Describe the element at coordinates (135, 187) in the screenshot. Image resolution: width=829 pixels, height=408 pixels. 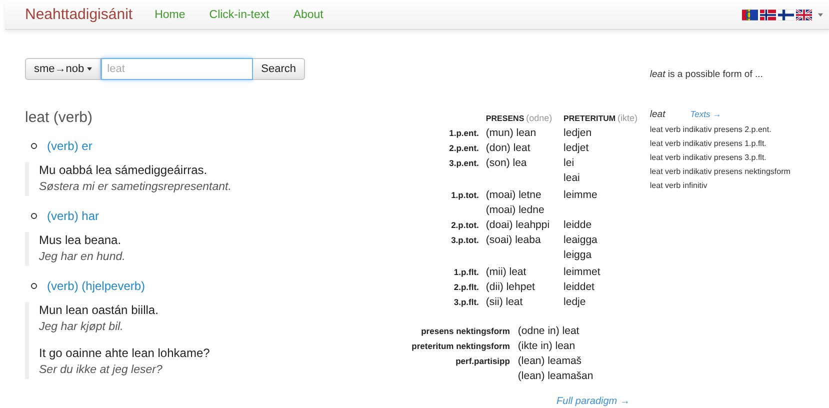
I see `example-translation: Søstera mi er sametingsrepresentant.` at that location.